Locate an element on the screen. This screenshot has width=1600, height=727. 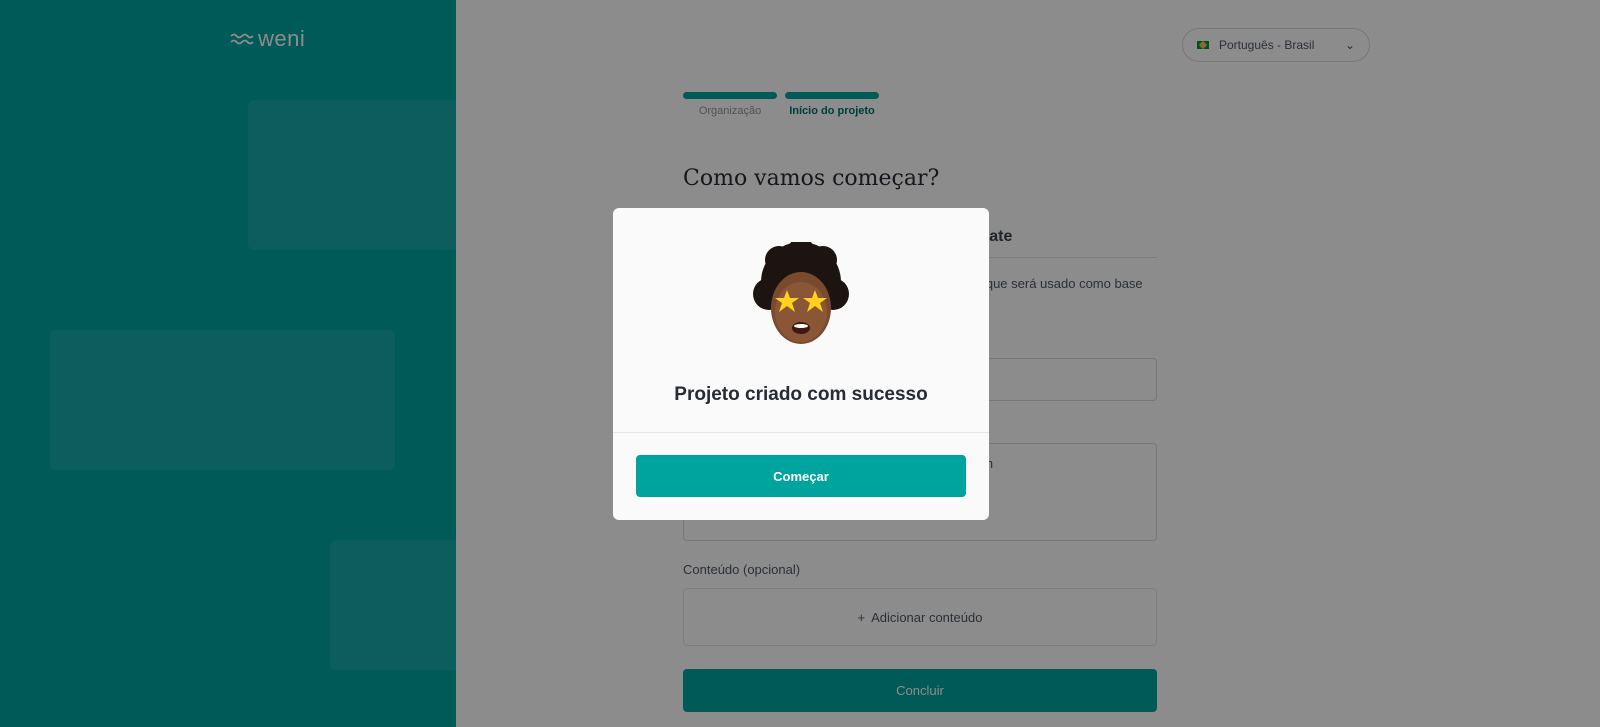
success-modal: Projeto criado com sucesso Começar is located at coordinates (801, 364).